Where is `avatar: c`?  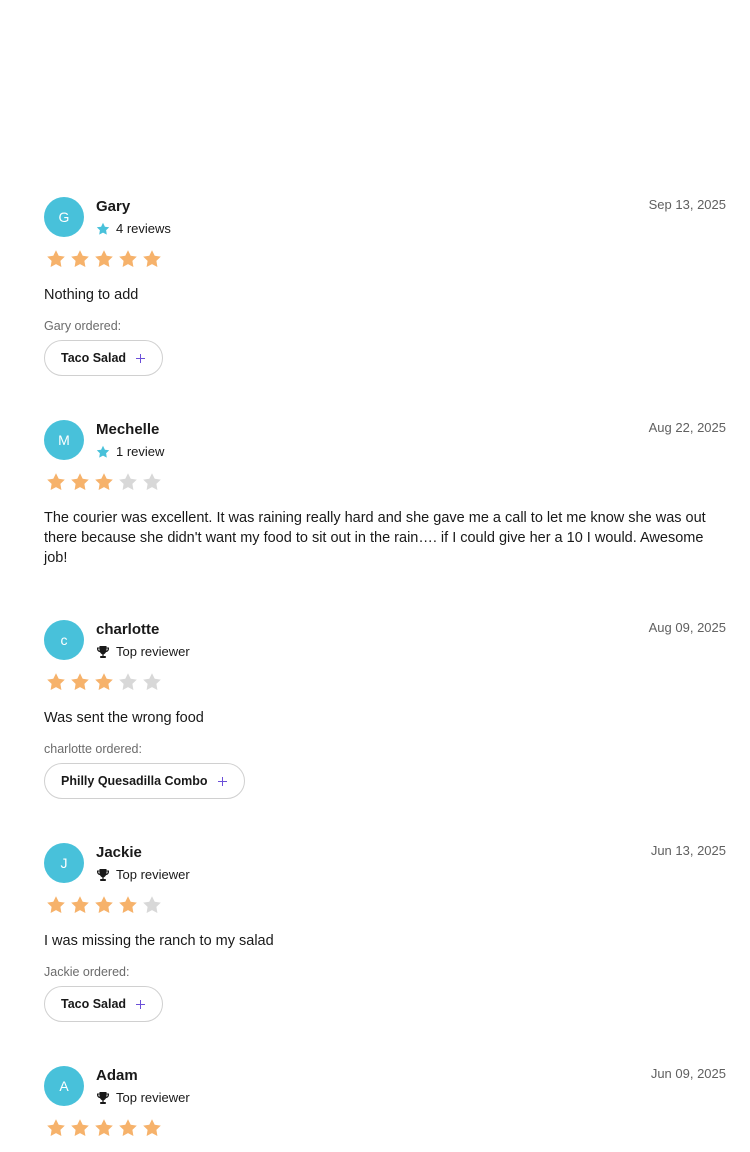 avatar: c is located at coordinates (64, 640).